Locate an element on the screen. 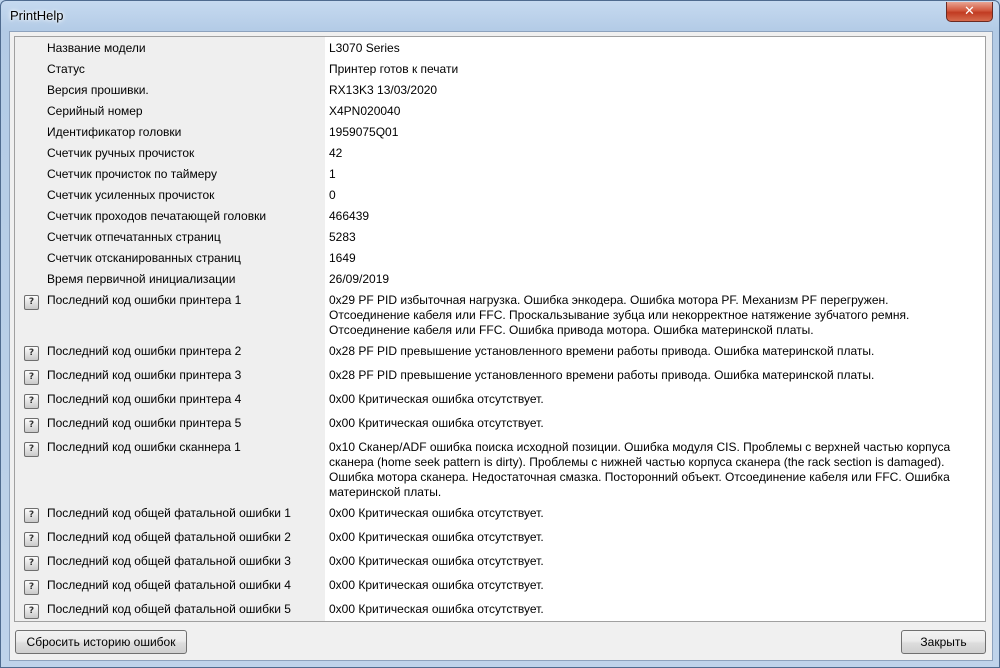  row-label: Идентификатор головки is located at coordinates (114, 132).